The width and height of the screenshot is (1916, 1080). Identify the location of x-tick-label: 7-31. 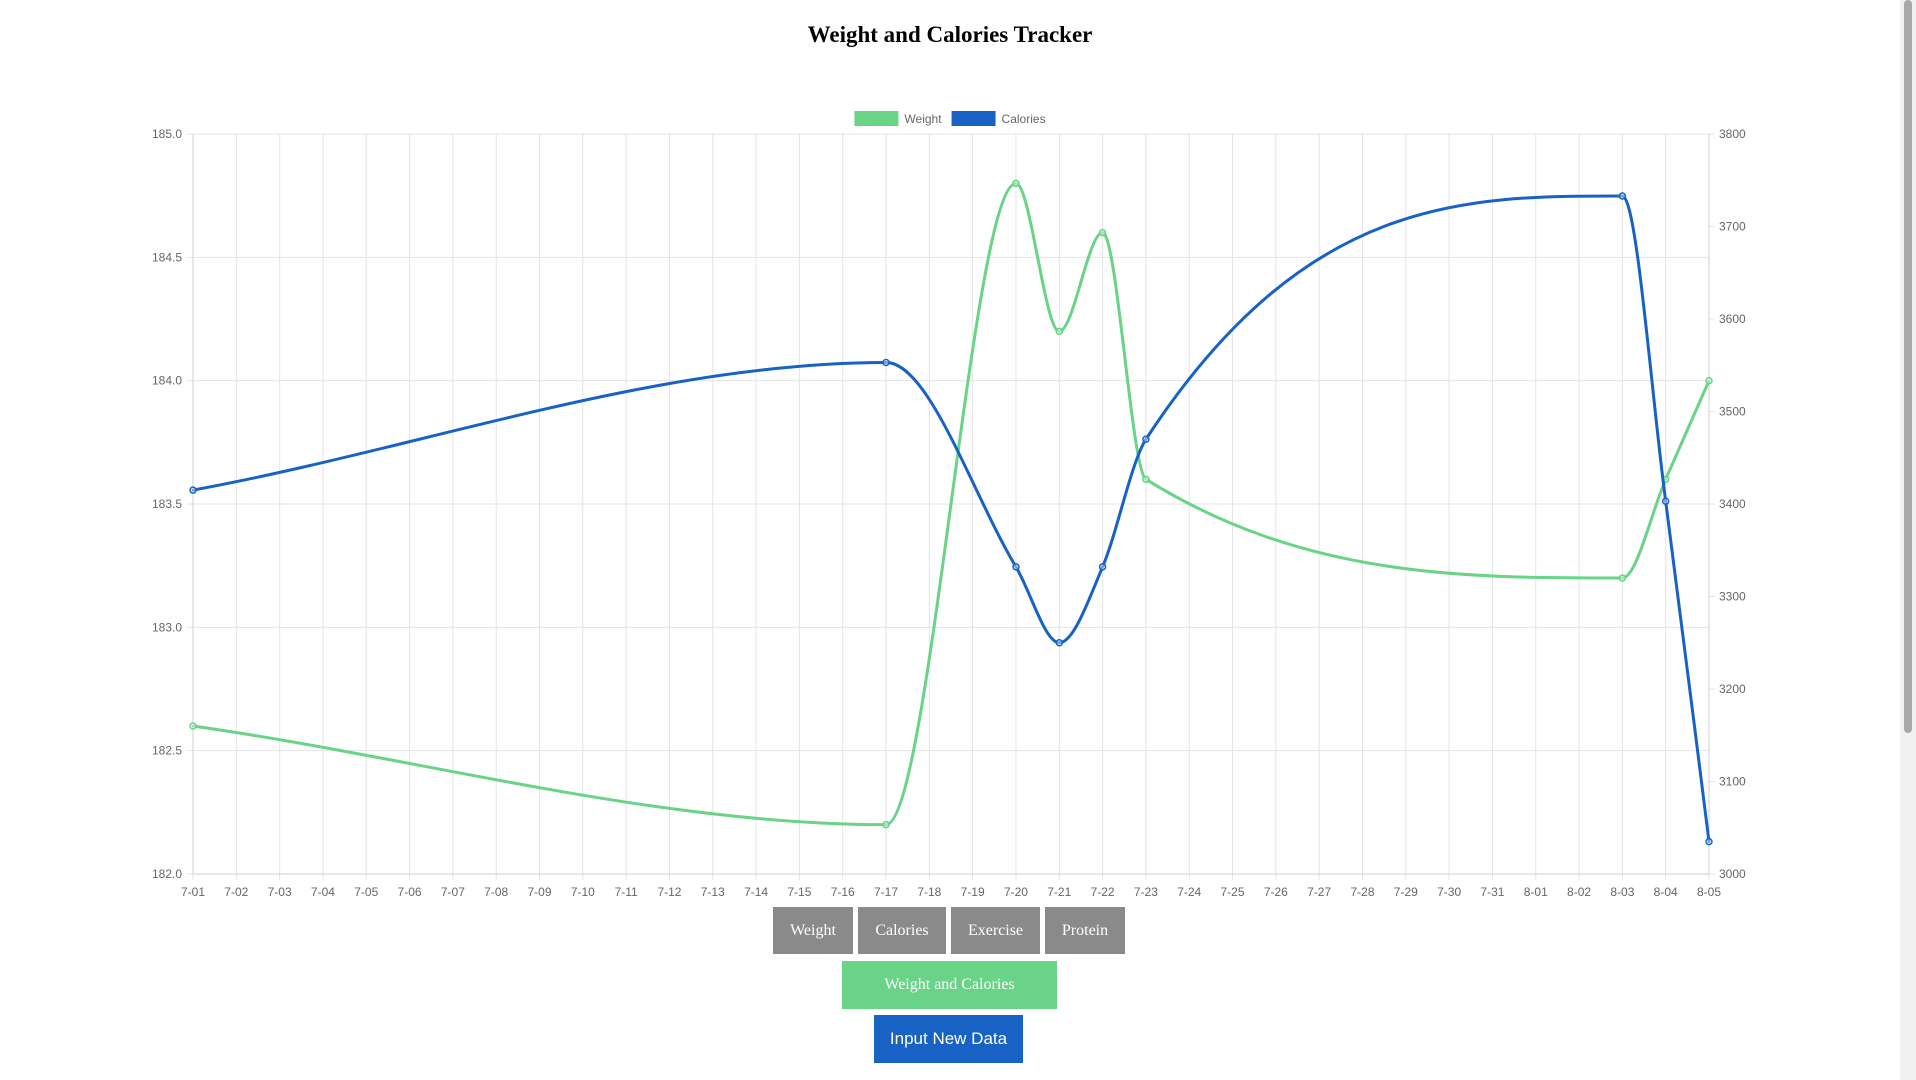
(1492, 892).